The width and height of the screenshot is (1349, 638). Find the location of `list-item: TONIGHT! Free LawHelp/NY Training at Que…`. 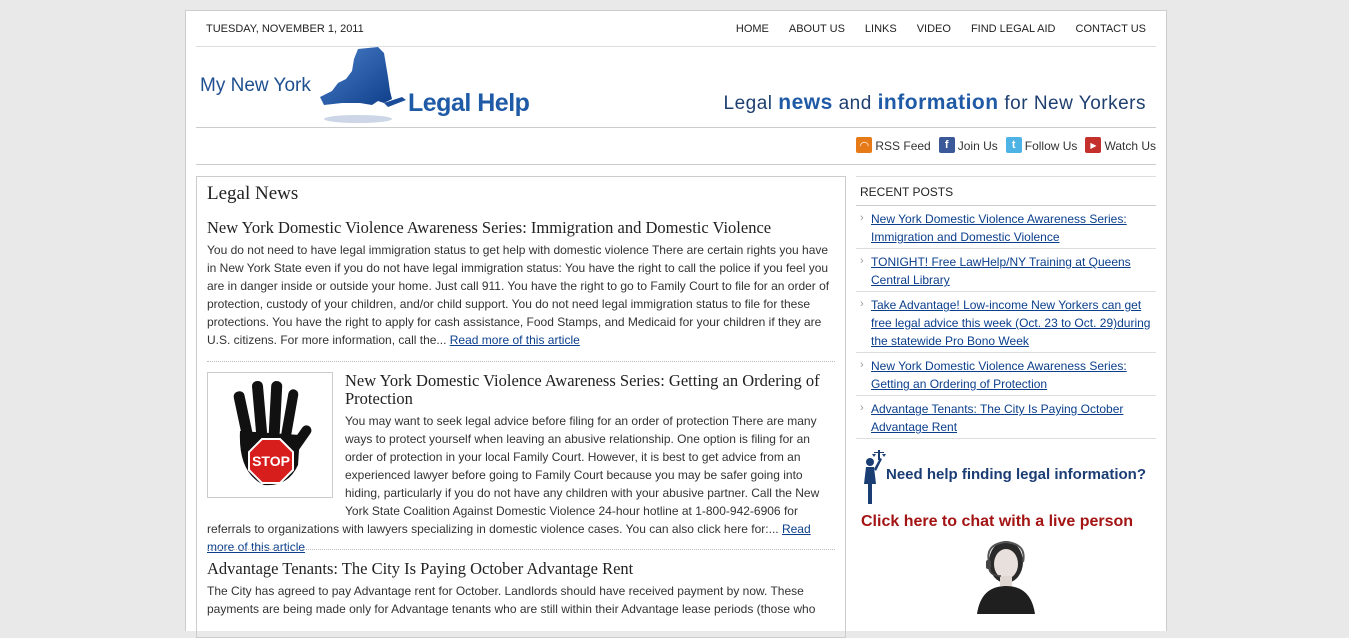

list-item: TONIGHT! Free LawHelp/NY Training at Que… is located at coordinates (1006, 270).